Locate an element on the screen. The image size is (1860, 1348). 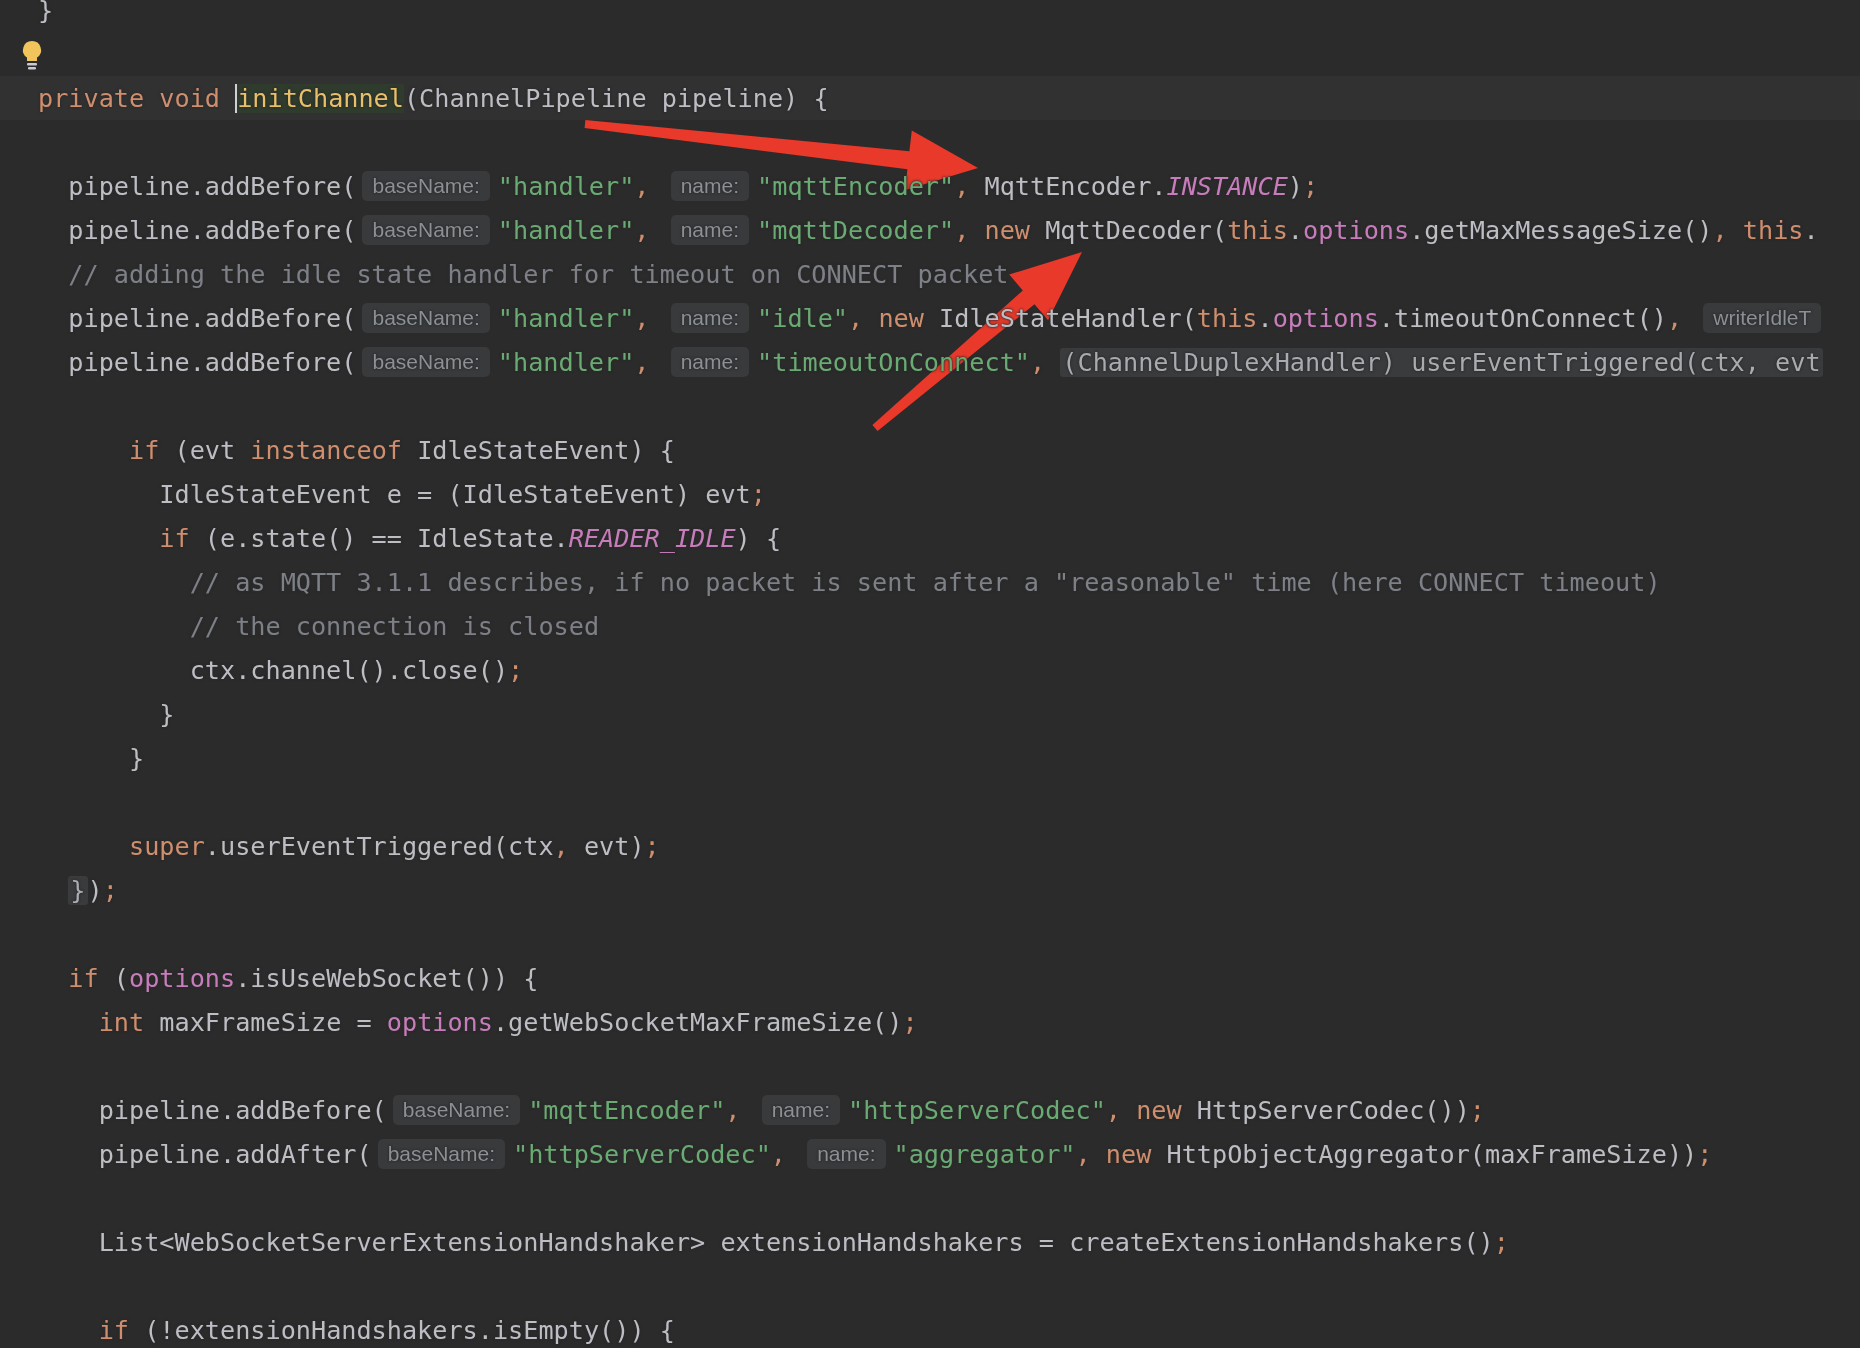
code-text: super.userEventTriggered(ctx, evt); is located at coordinates (394, 846).